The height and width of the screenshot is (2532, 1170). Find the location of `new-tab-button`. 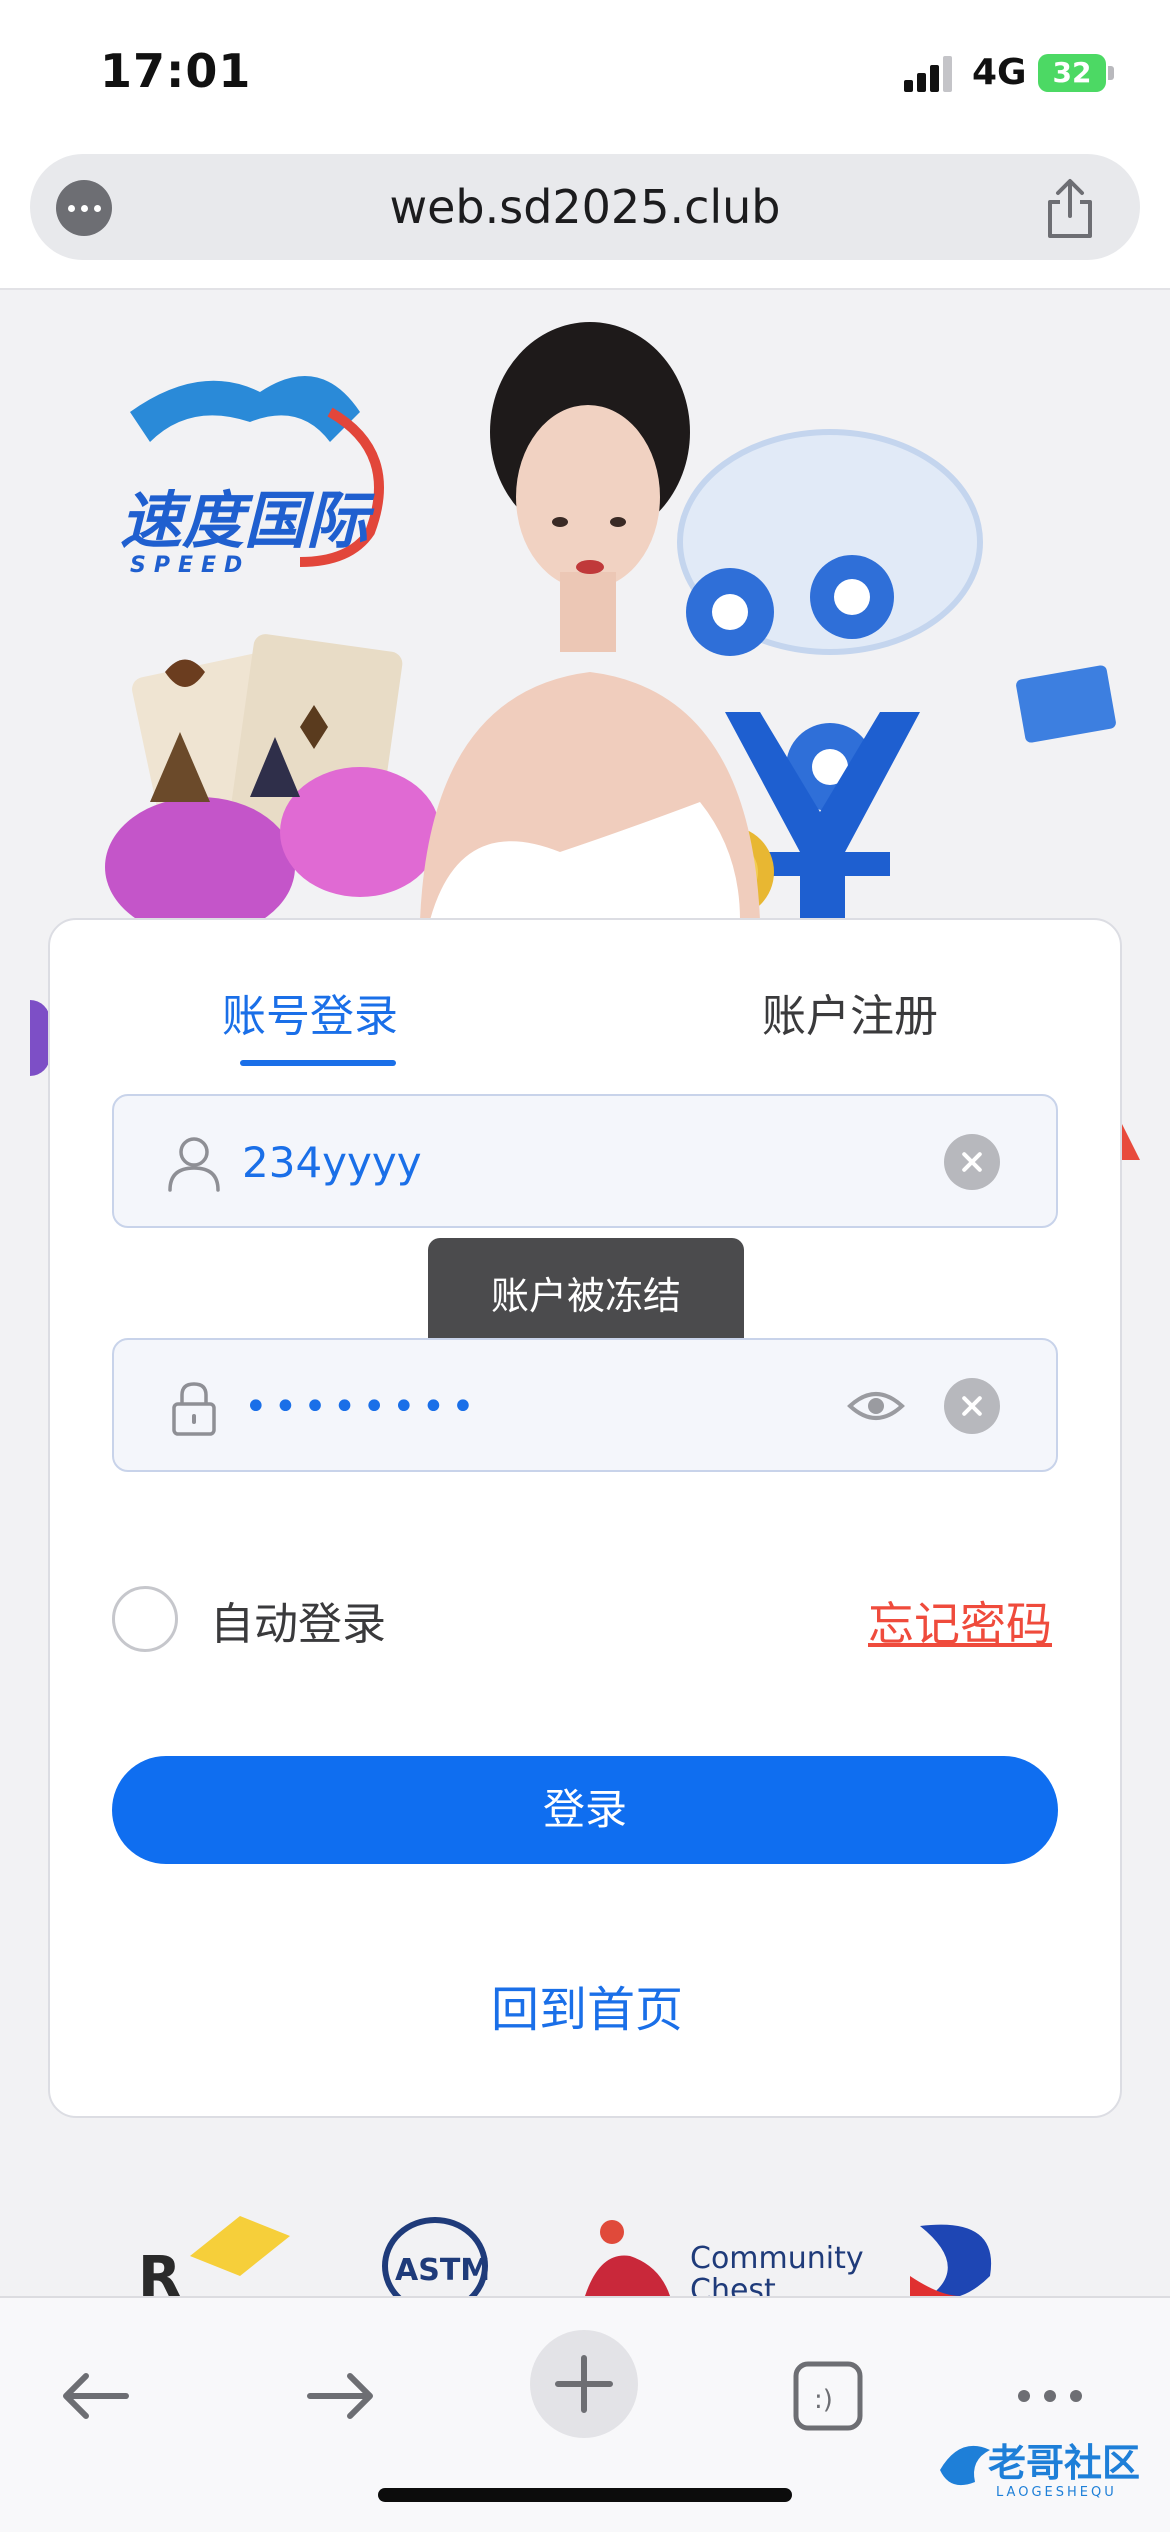

new-tab-button is located at coordinates (584, 2384).